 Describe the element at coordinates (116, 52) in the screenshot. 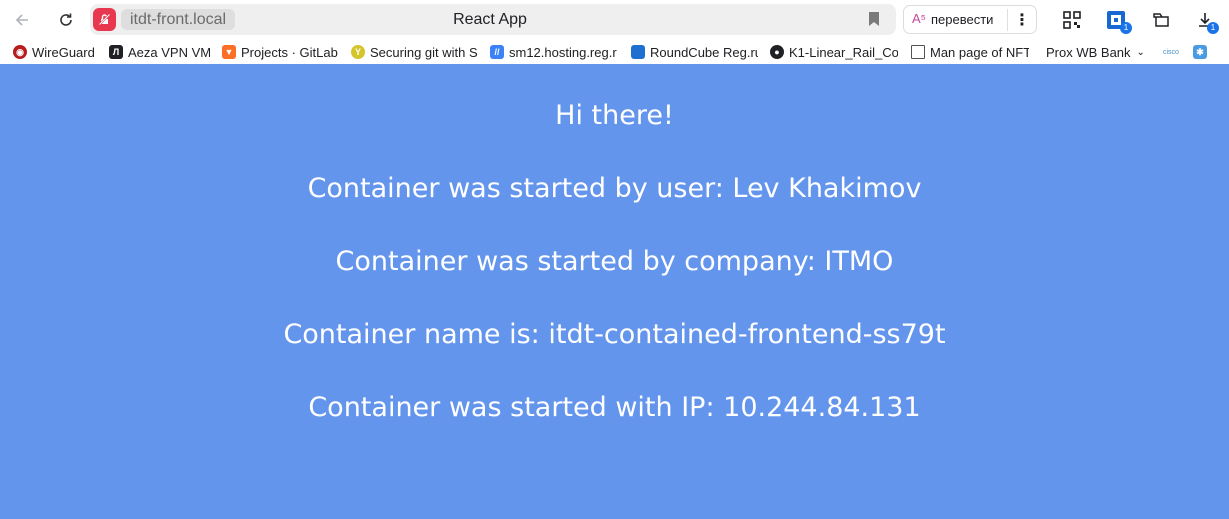

I see `aeza-icon: Л` at that location.